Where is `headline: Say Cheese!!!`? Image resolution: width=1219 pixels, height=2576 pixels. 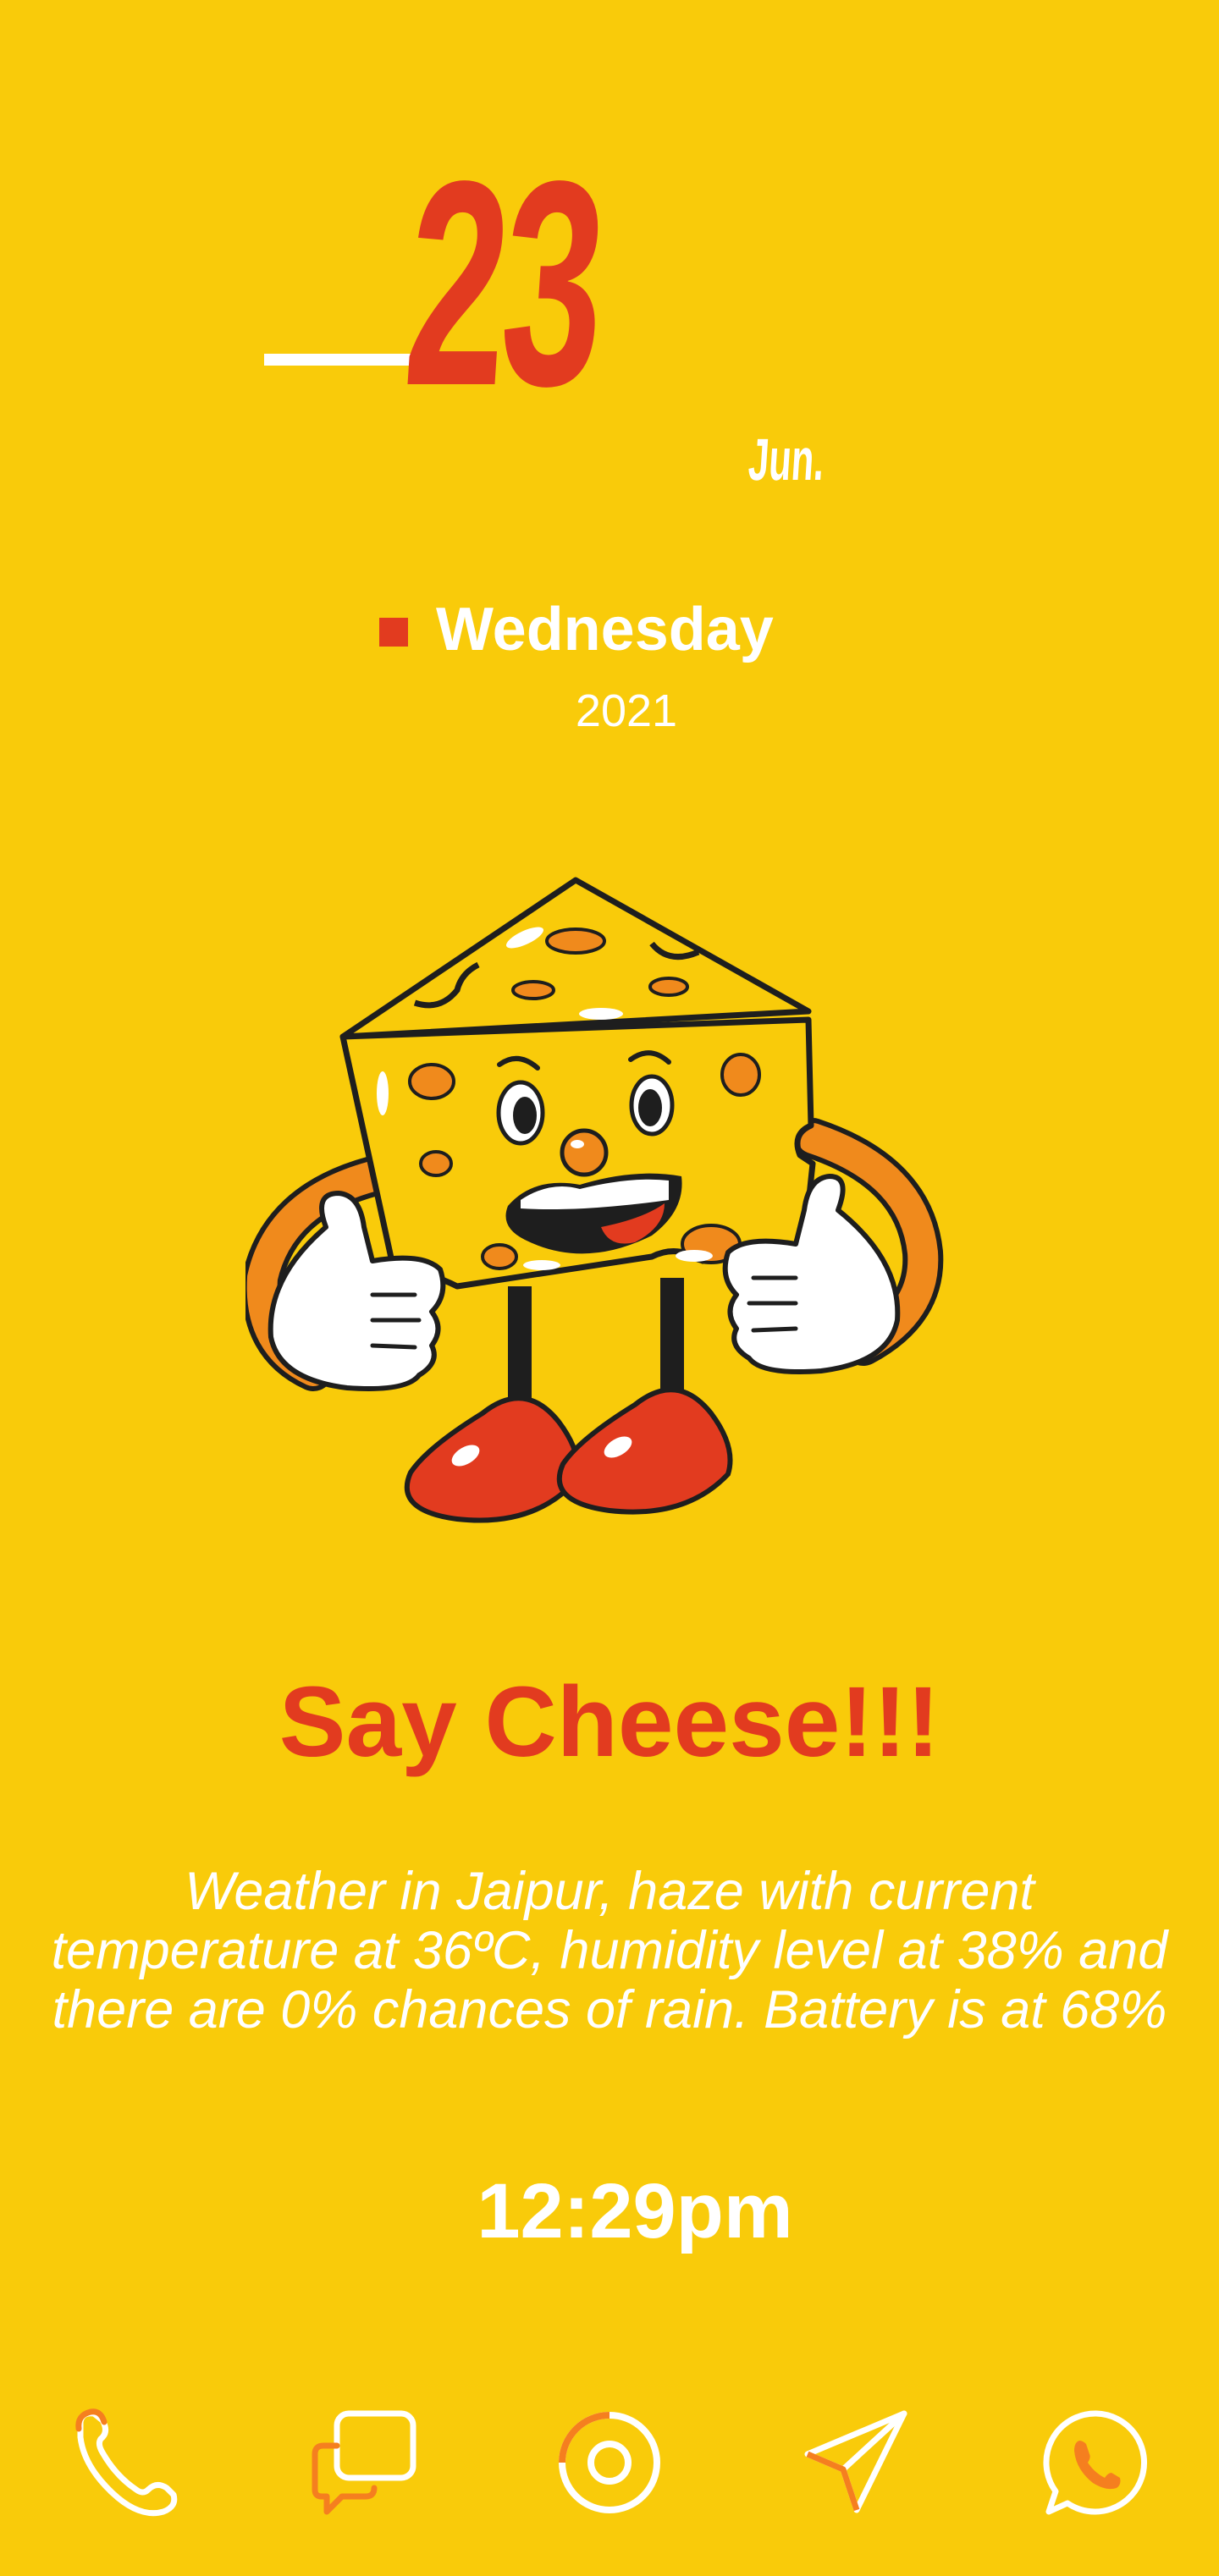
headline: Say Cheese!!! is located at coordinates (609, 1722).